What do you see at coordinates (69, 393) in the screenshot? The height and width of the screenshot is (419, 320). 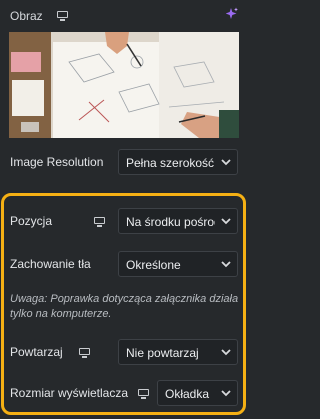 I see `display-size-label: Rozmiar wyświetlacza` at bounding box center [69, 393].